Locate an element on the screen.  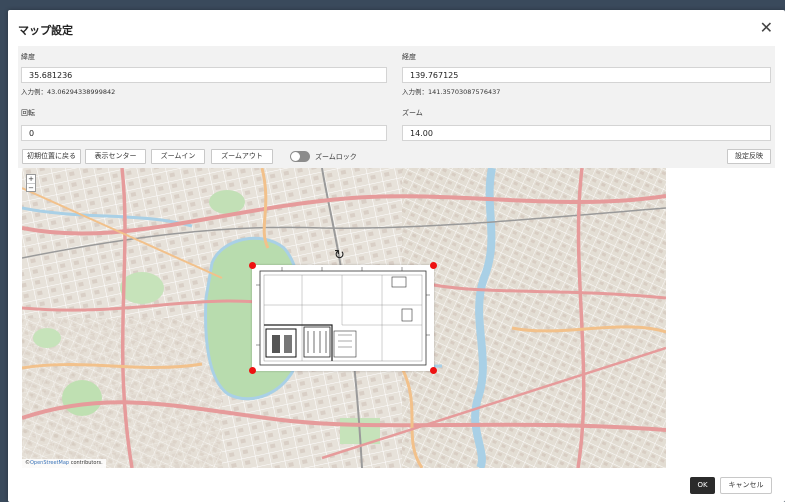
zoom-lock-toggle is located at coordinates (300, 156).